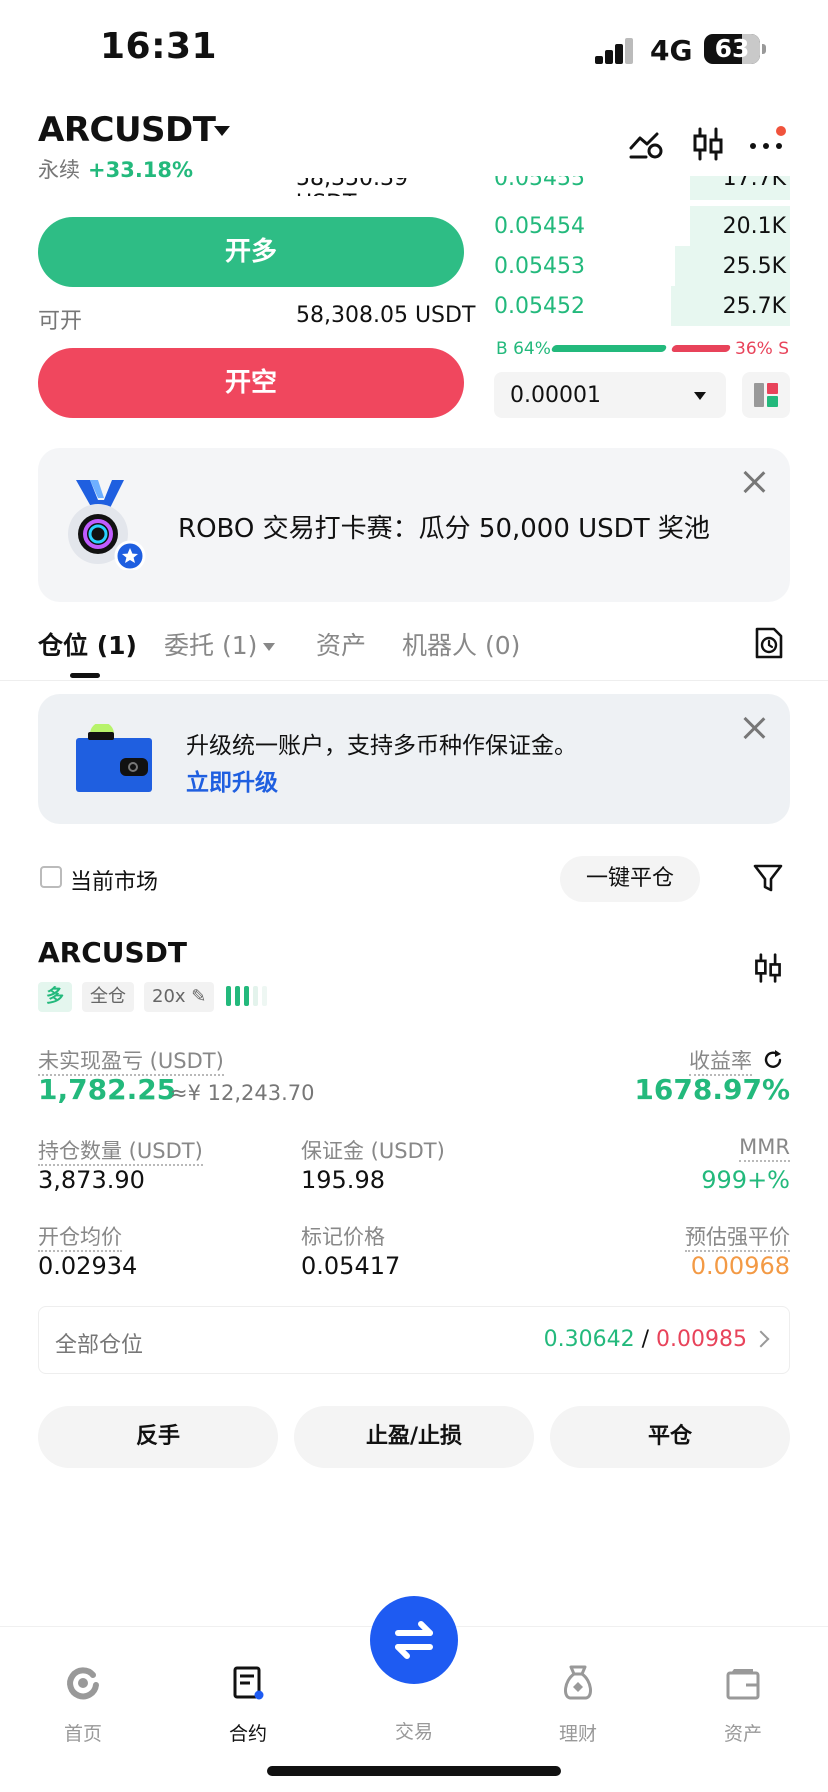  Describe the element at coordinates (381, 746) in the screenshot. I see `upgrade-title: 升级统一账户，支持多币种作保证金。` at that location.